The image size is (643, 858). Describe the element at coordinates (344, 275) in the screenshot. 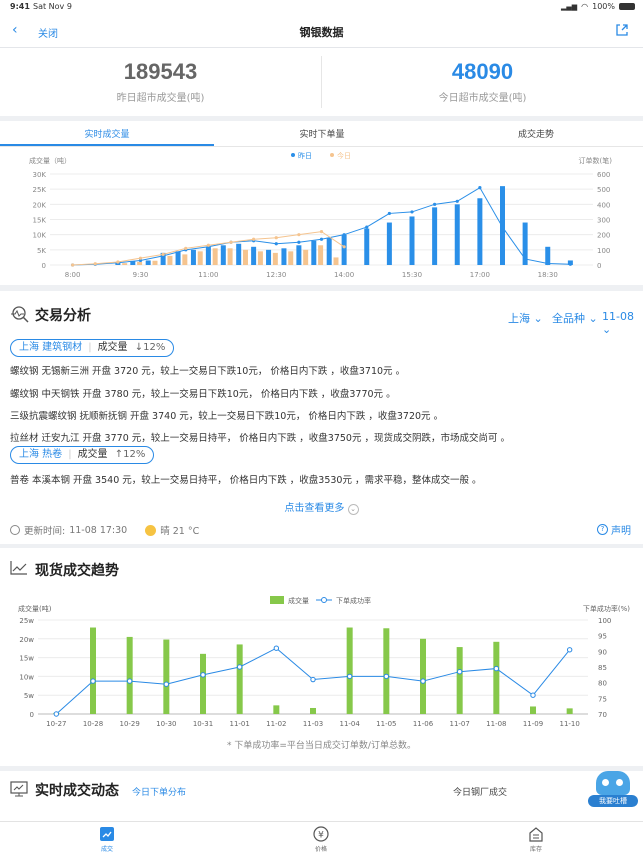

I see `x-tick-label: 14:00` at that location.